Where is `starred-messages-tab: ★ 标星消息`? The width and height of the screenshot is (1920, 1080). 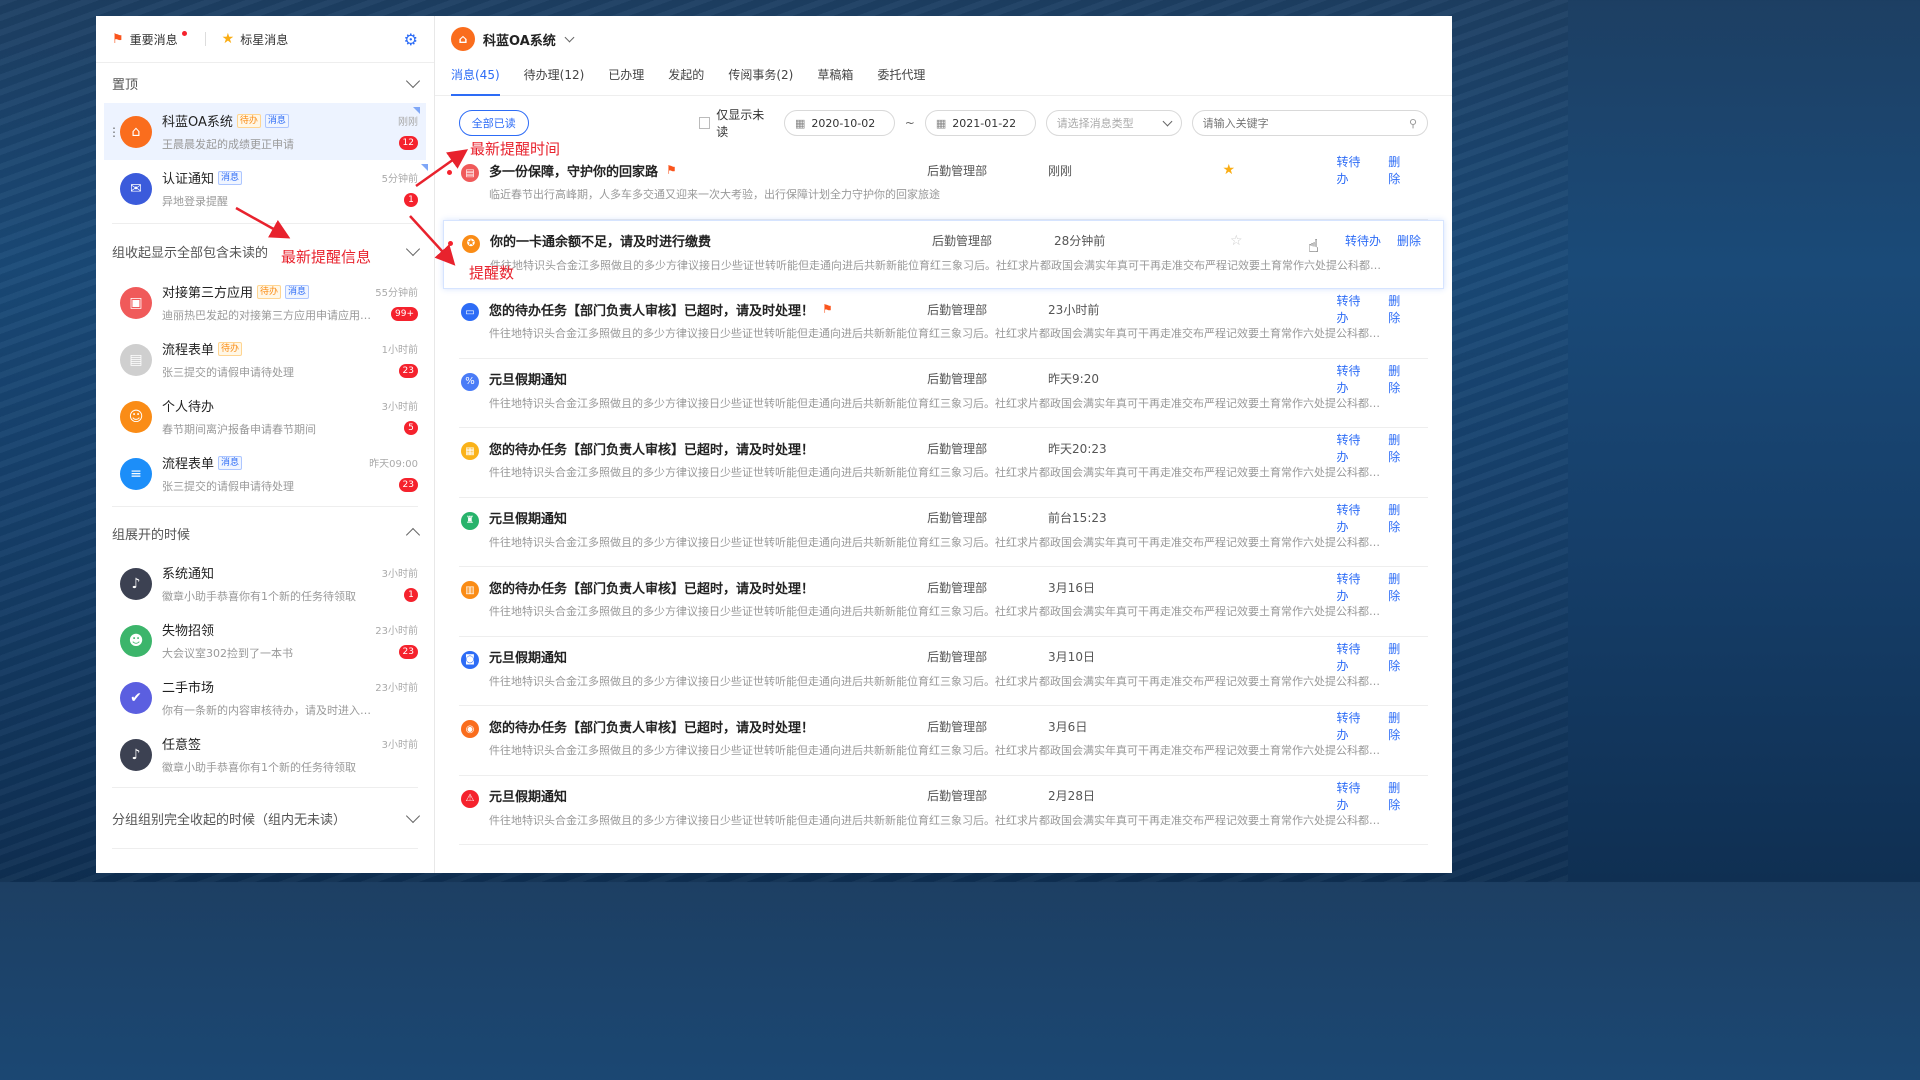
starred-messages-tab: ★ 标星消息 is located at coordinates (255, 39).